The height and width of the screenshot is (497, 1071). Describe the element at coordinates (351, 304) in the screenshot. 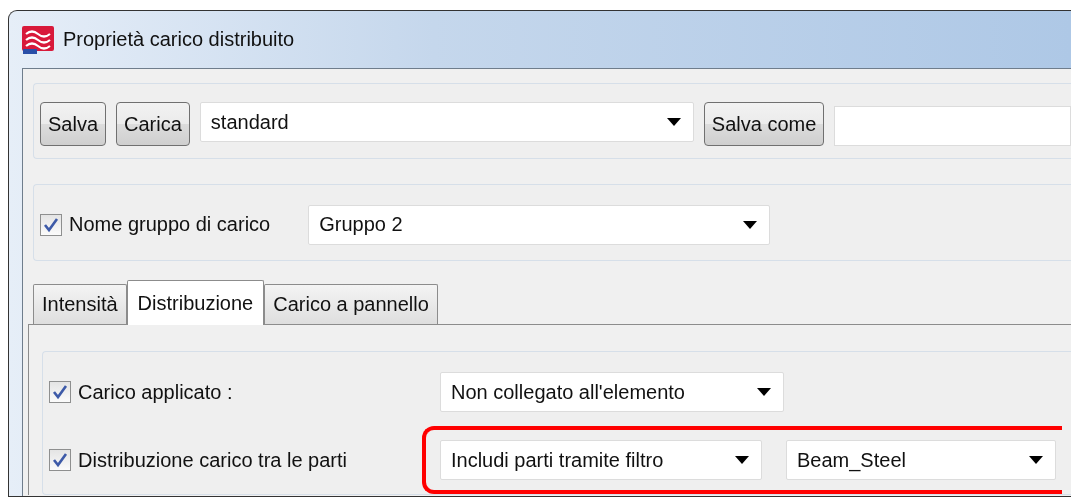

I see `tab: Carico a pannello` at that location.